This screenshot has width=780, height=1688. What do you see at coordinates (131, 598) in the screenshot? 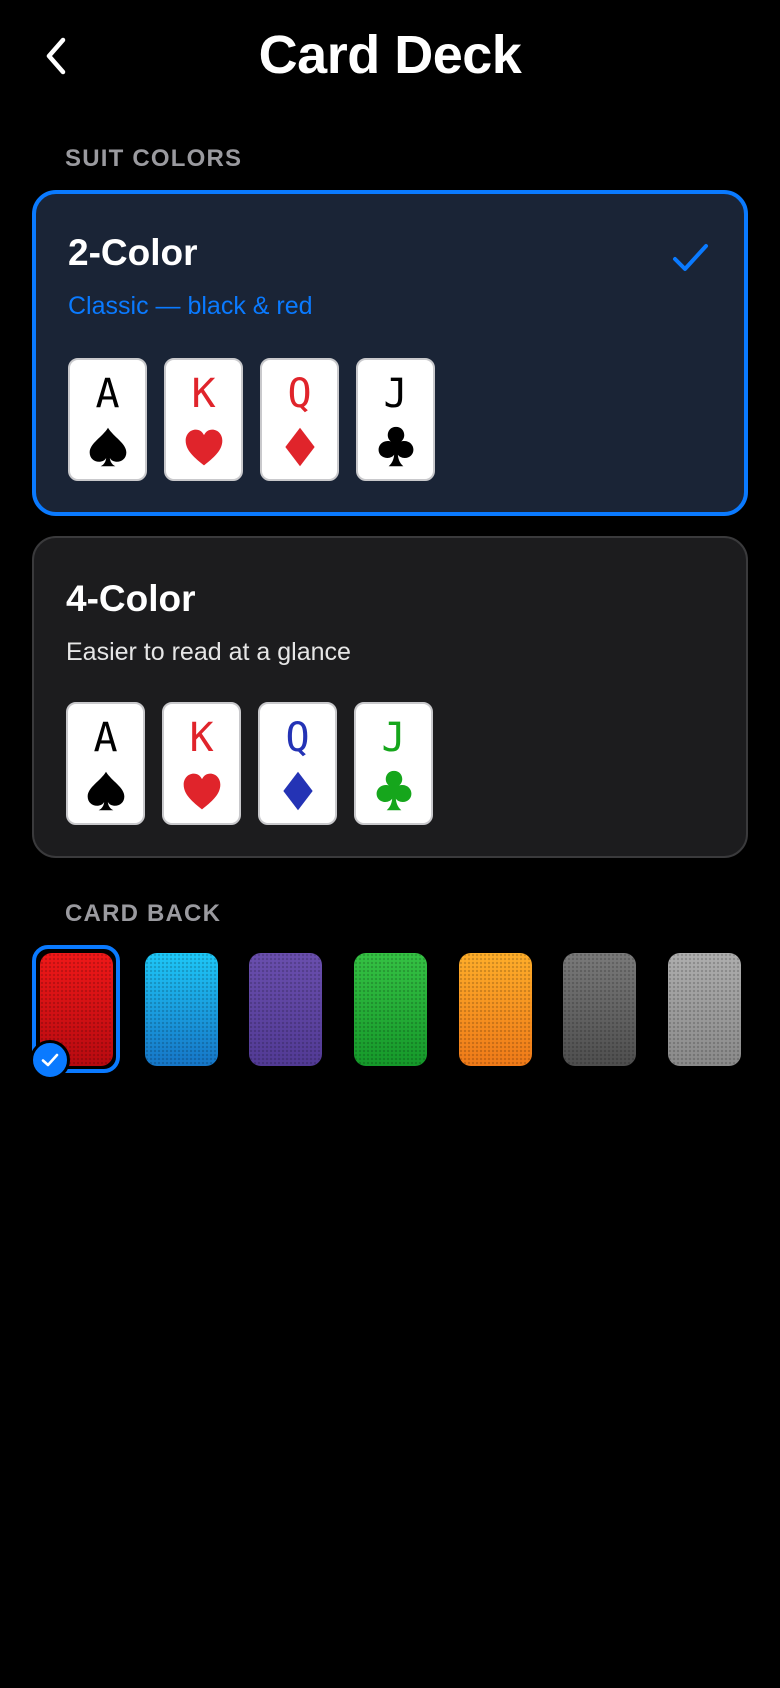
I see `option-title: 4-Color` at bounding box center [131, 598].